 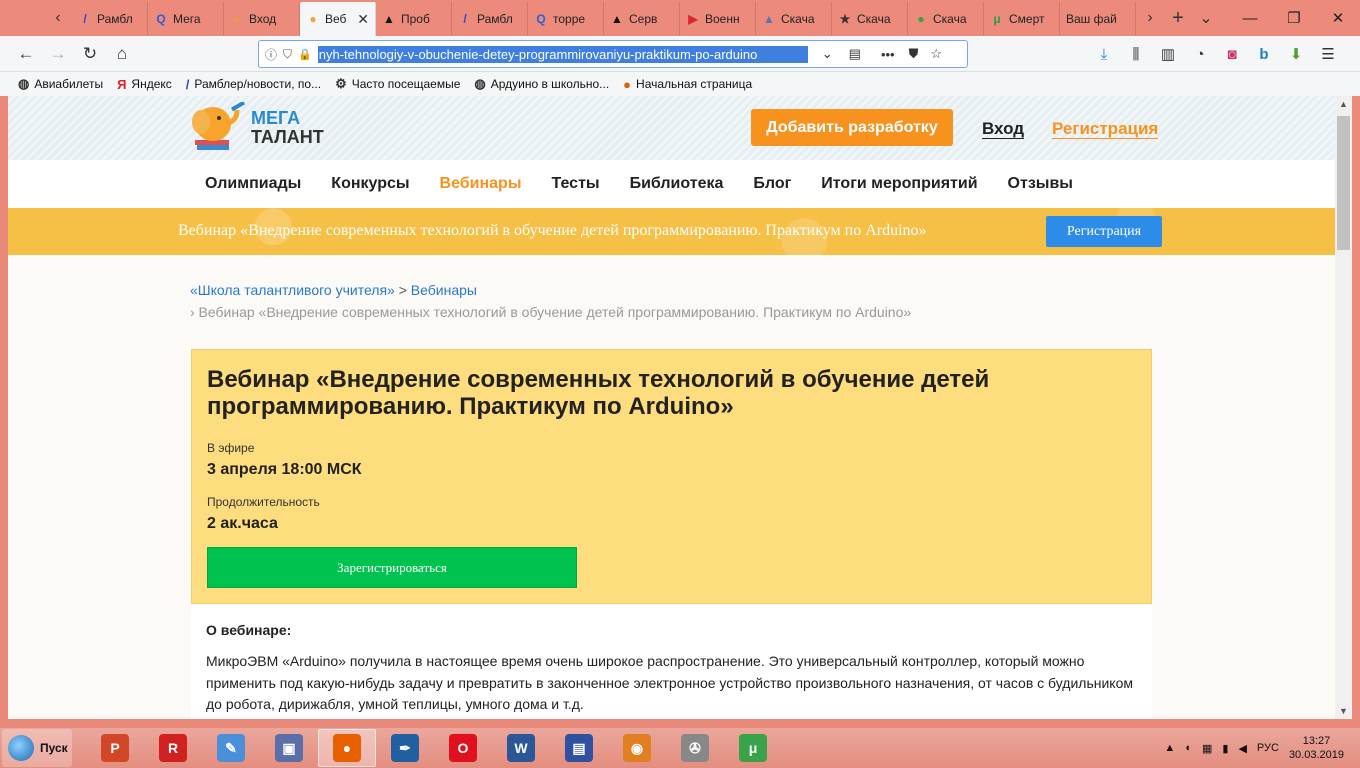 What do you see at coordinates (521, 748) in the screenshot?
I see `taskbar-app-button: W` at bounding box center [521, 748].